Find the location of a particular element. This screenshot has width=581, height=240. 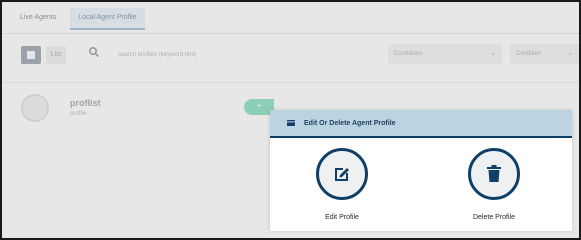

tab-bar: Live Agents Local Agent Profile is located at coordinates (78, 19).